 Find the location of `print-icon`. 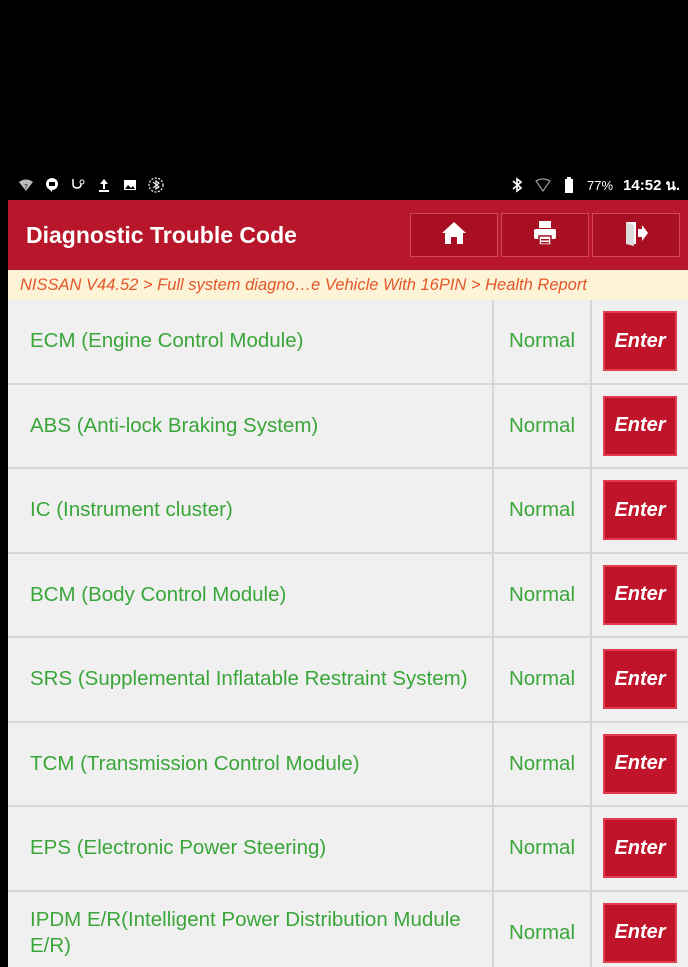

print-icon is located at coordinates (545, 235).